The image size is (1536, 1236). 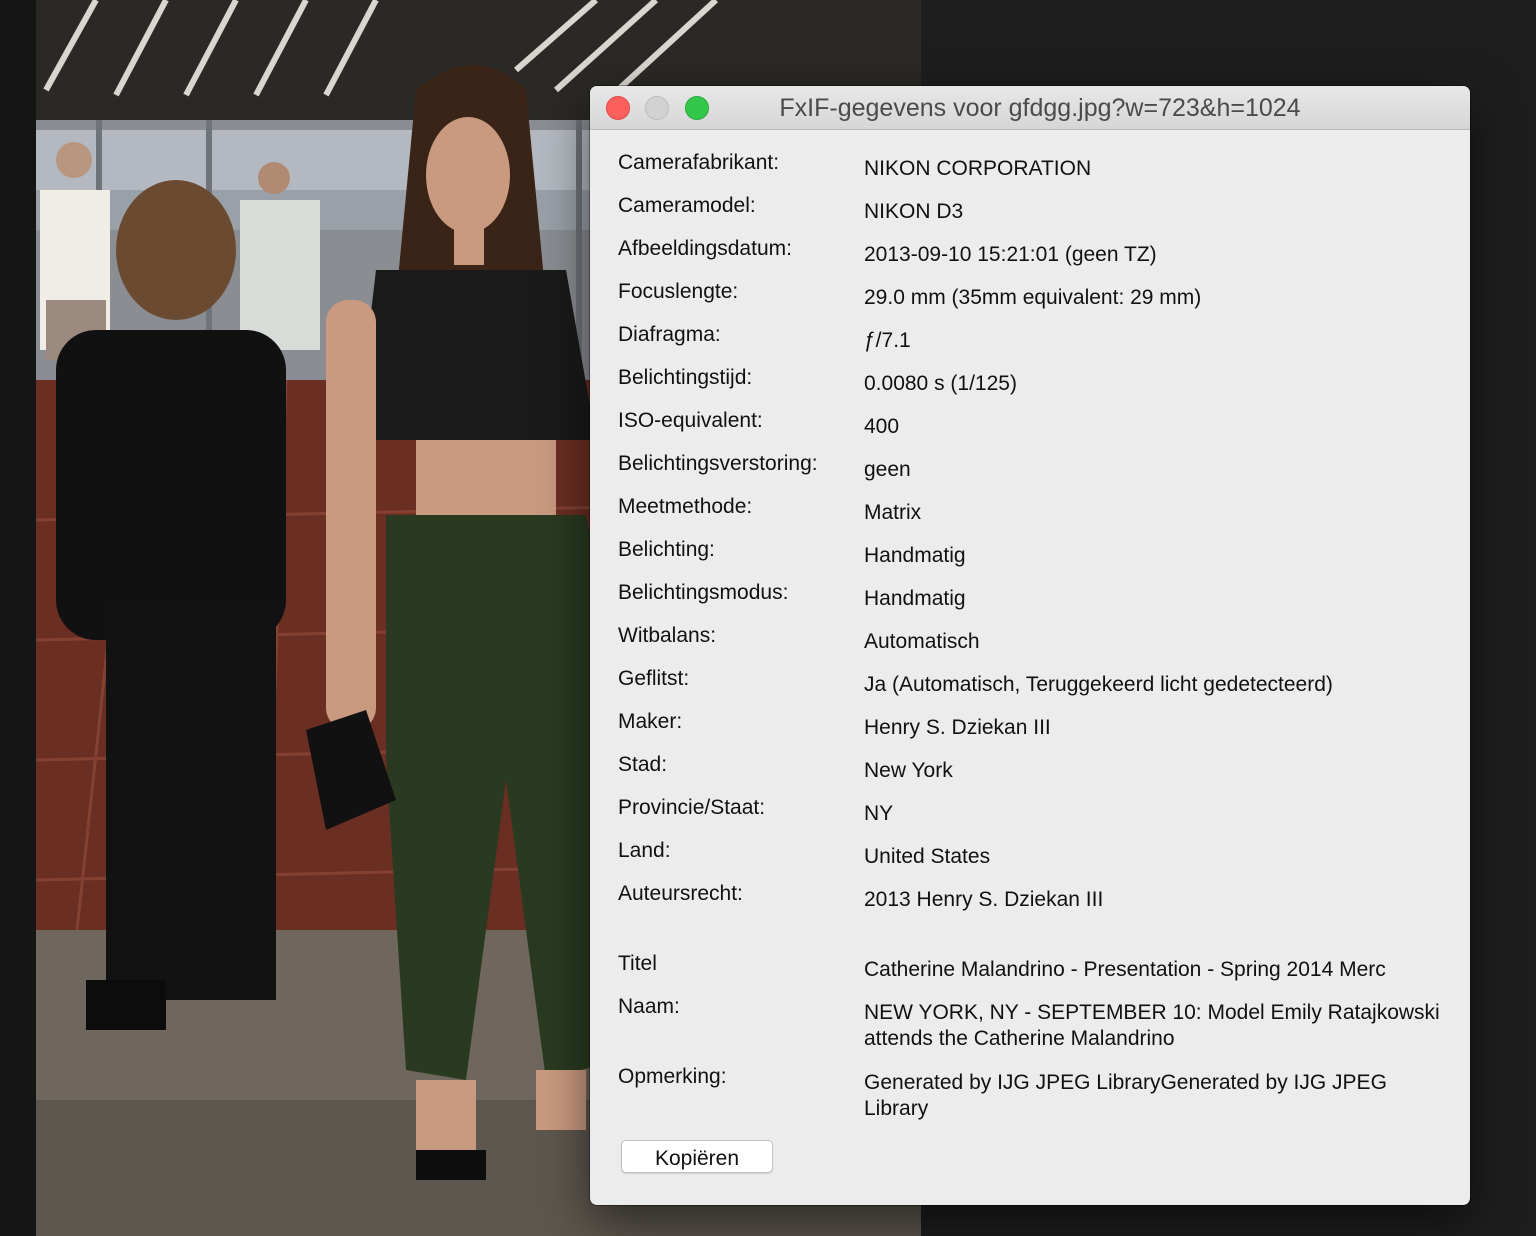 I want to click on exif-label: Opmerking:, so click(x=672, y=1076).